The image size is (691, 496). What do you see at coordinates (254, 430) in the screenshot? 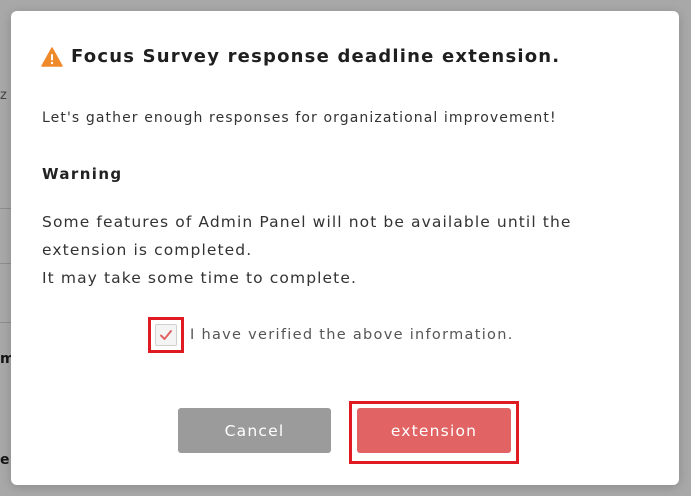
I see `cancel-button: Cancel` at bounding box center [254, 430].